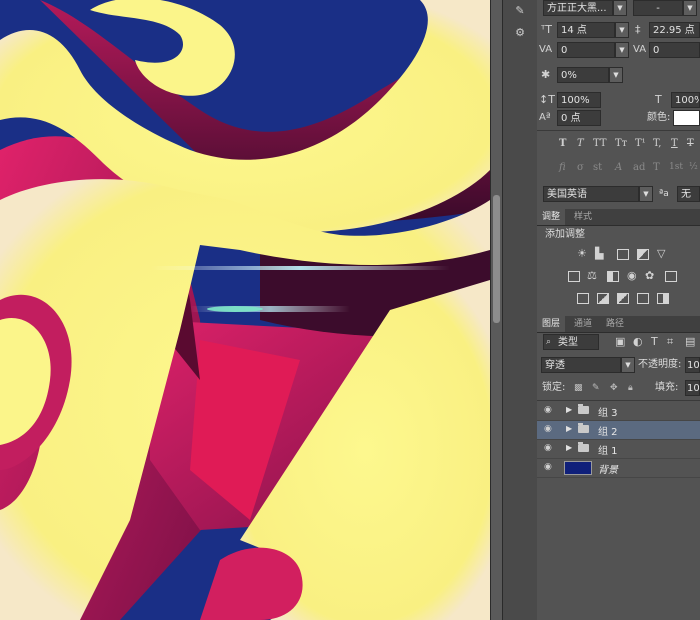 This screenshot has width=700, height=620. What do you see at coordinates (618, 449) in the screenshot?
I see `layer-row: ◉ ▶ 组 1` at bounding box center [618, 449].